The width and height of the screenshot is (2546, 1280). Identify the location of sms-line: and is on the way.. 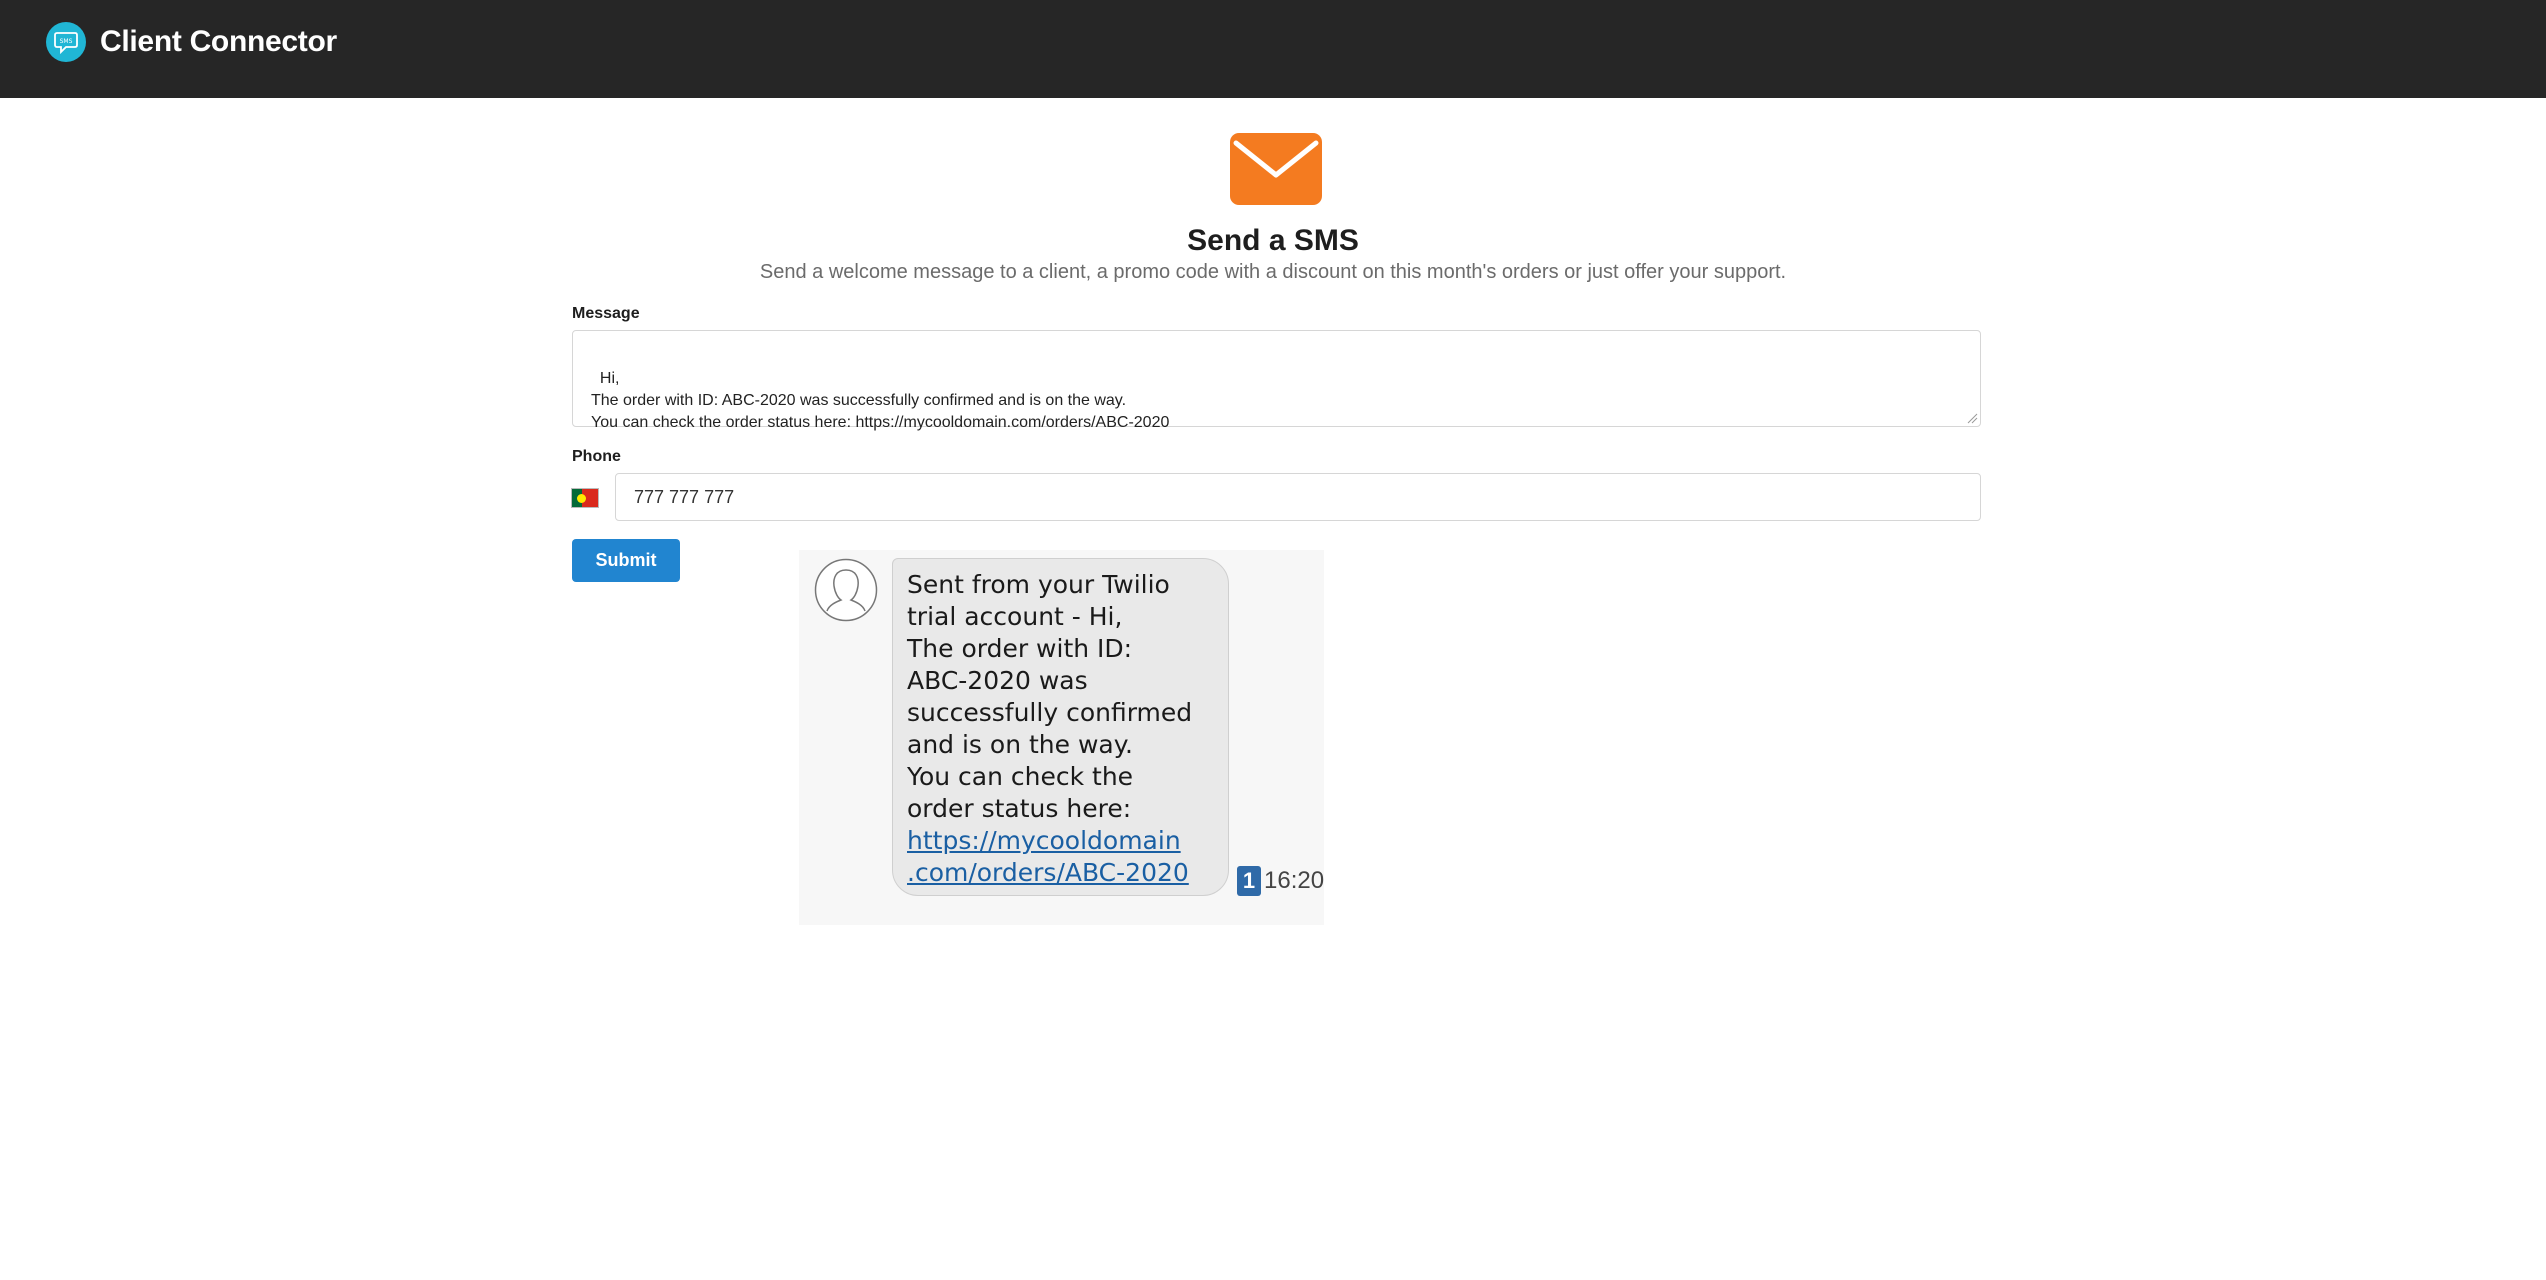
(1020, 744).